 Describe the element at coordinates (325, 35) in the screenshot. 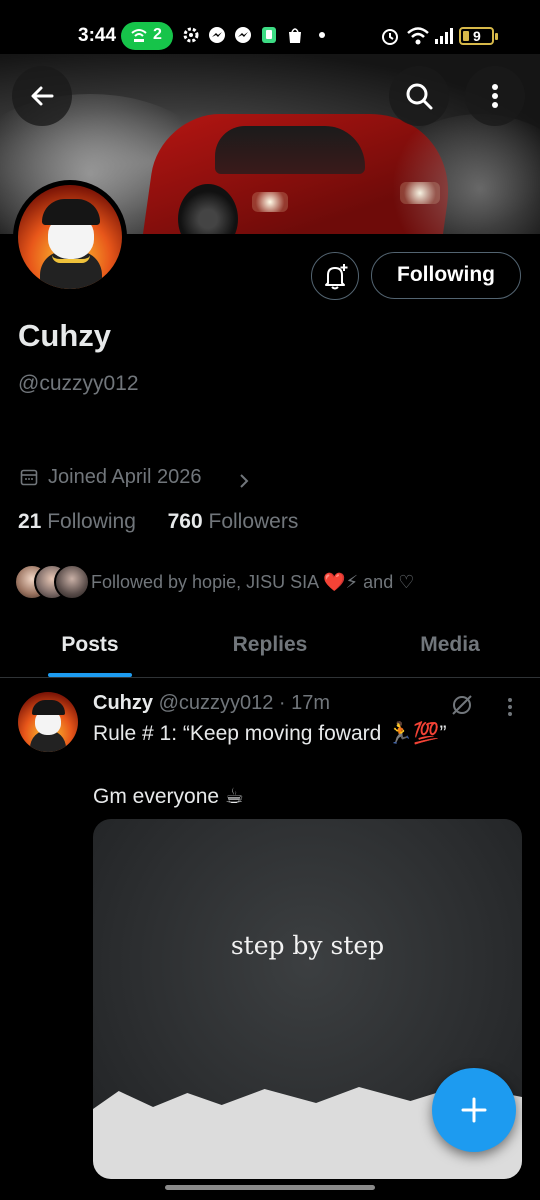

I see `dot-icon` at that location.